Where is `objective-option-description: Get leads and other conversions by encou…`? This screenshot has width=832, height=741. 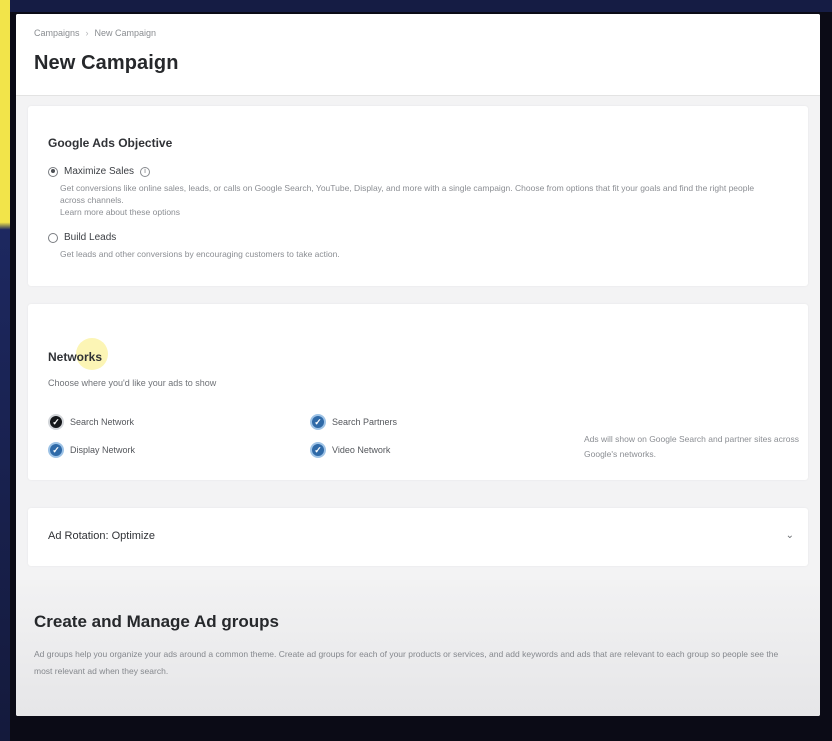 objective-option-description: Get leads and other conversions by encou… is located at coordinates (200, 254).